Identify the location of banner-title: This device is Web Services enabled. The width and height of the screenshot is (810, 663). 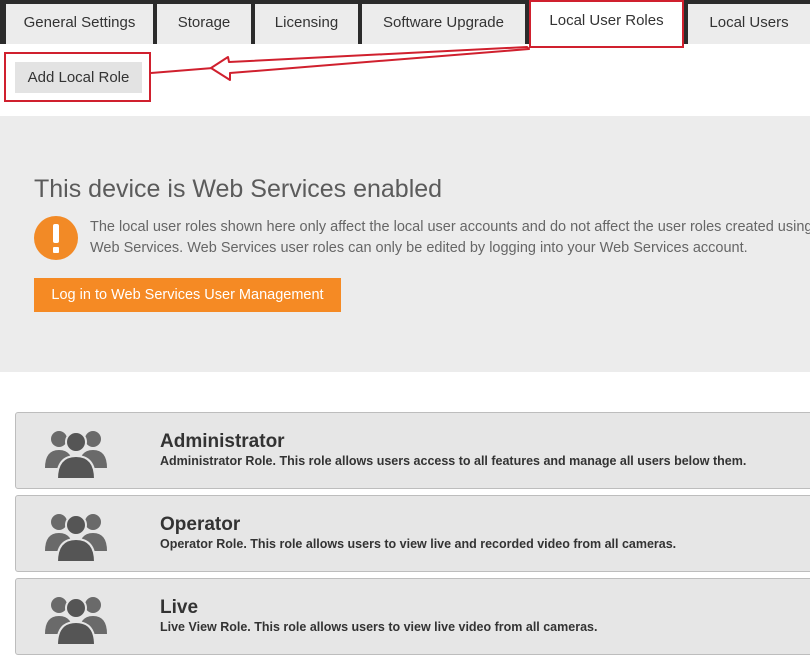
(238, 189).